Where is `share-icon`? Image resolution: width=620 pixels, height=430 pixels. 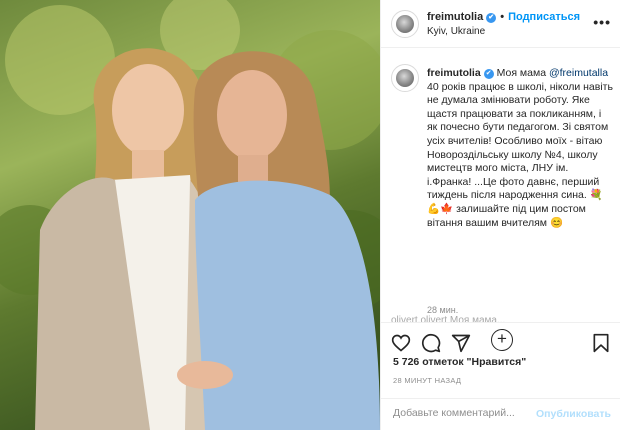 share-icon is located at coordinates (461, 343).